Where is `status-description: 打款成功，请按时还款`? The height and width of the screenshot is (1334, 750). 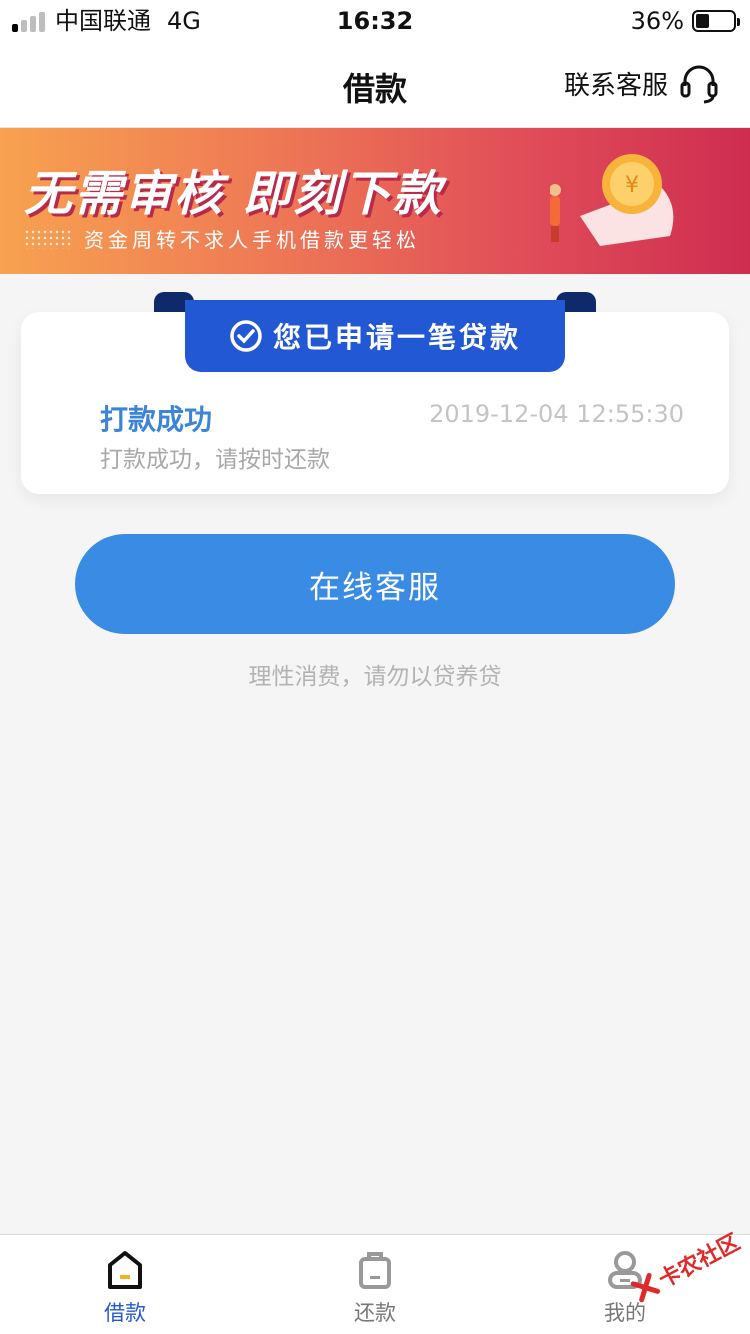
status-description: 打款成功，请按时还款 is located at coordinates (215, 460).